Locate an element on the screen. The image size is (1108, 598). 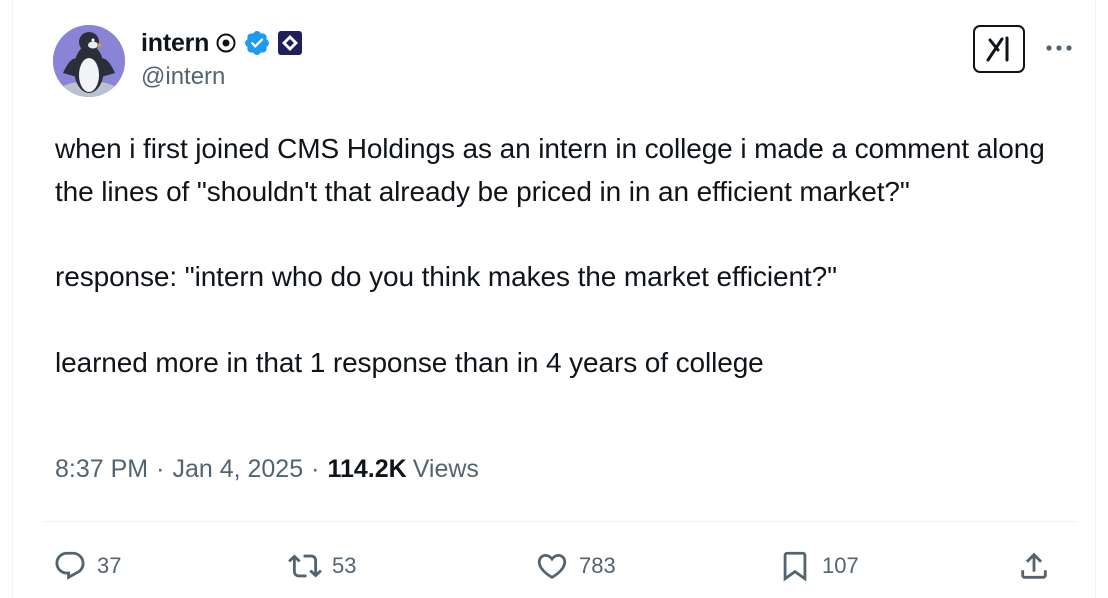
grok-icon is located at coordinates (997, 49).